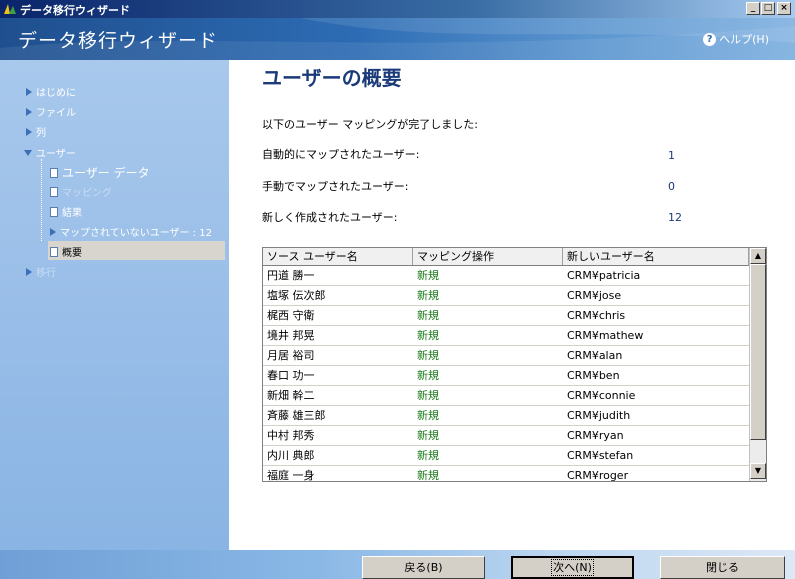 The height and width of the screenshot is (579, 795). Describe the element at coordinates (41, 200) in the screenshot. I see `tree-connector` at that location.